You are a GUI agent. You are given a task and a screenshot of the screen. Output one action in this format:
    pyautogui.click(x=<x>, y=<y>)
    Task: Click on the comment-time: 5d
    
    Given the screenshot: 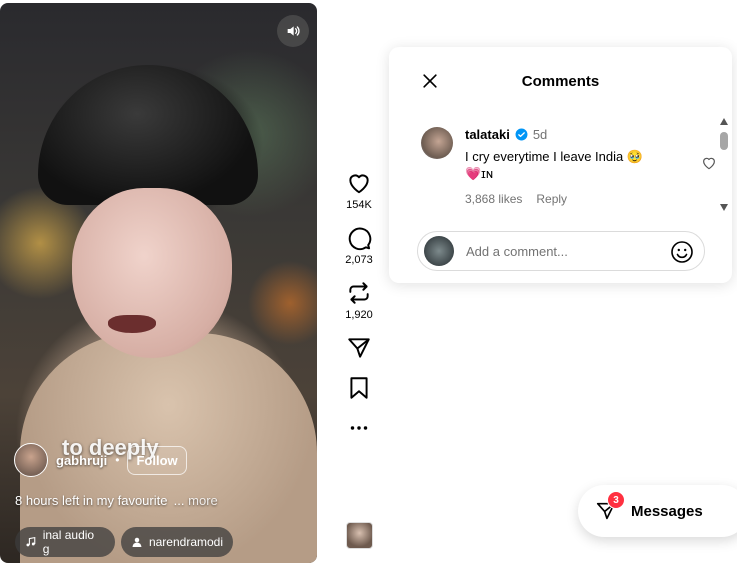 What is the action you would take?
    pyautogui.click(x=540, y=134)
    